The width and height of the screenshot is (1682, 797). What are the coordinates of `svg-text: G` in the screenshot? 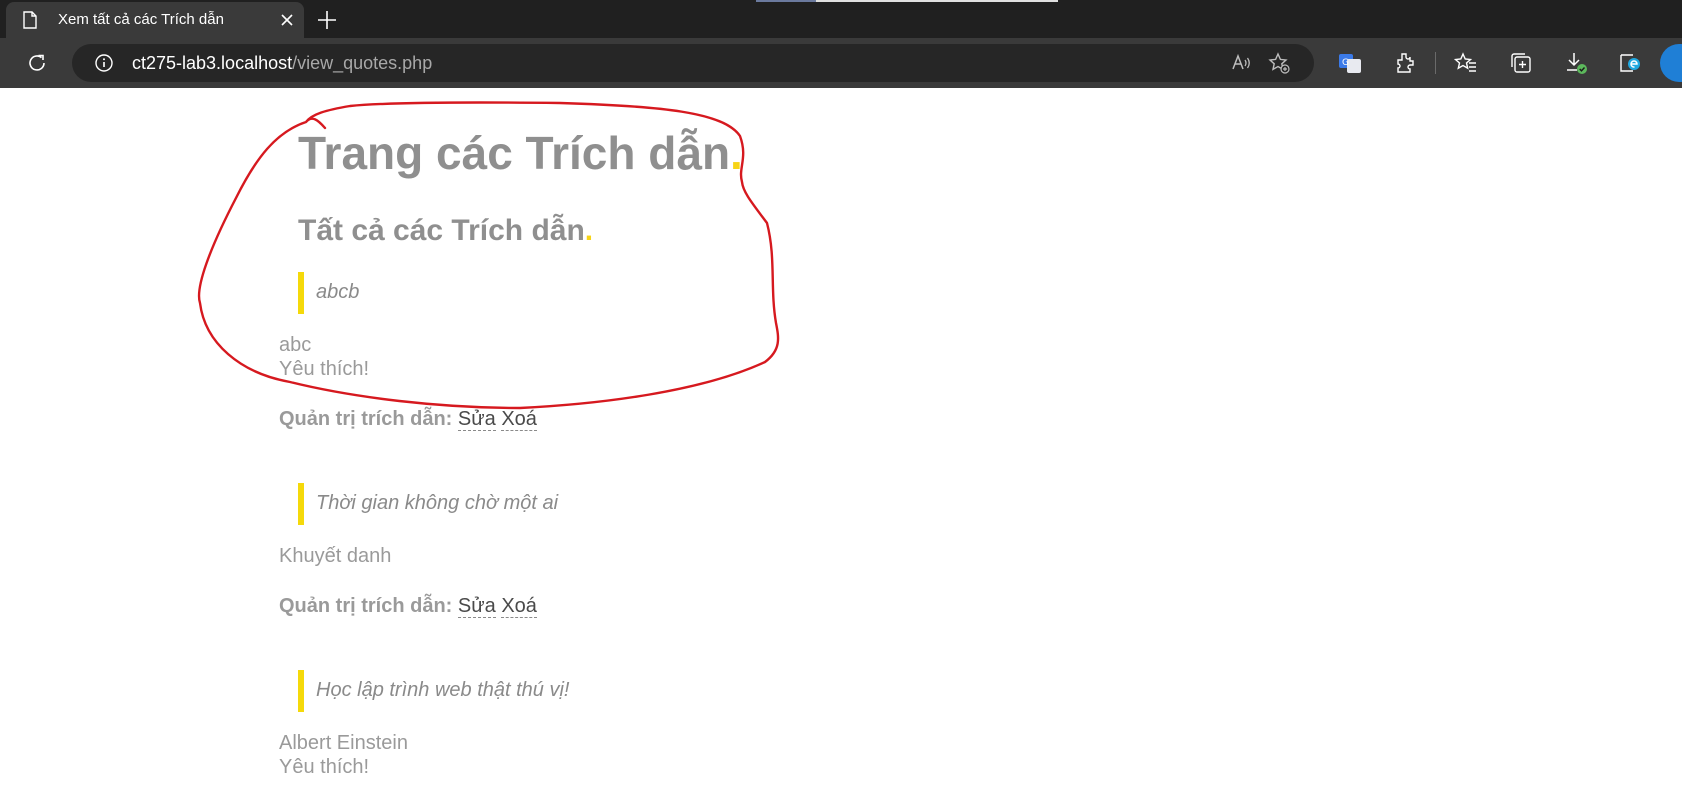 It's located at (1345, 63).